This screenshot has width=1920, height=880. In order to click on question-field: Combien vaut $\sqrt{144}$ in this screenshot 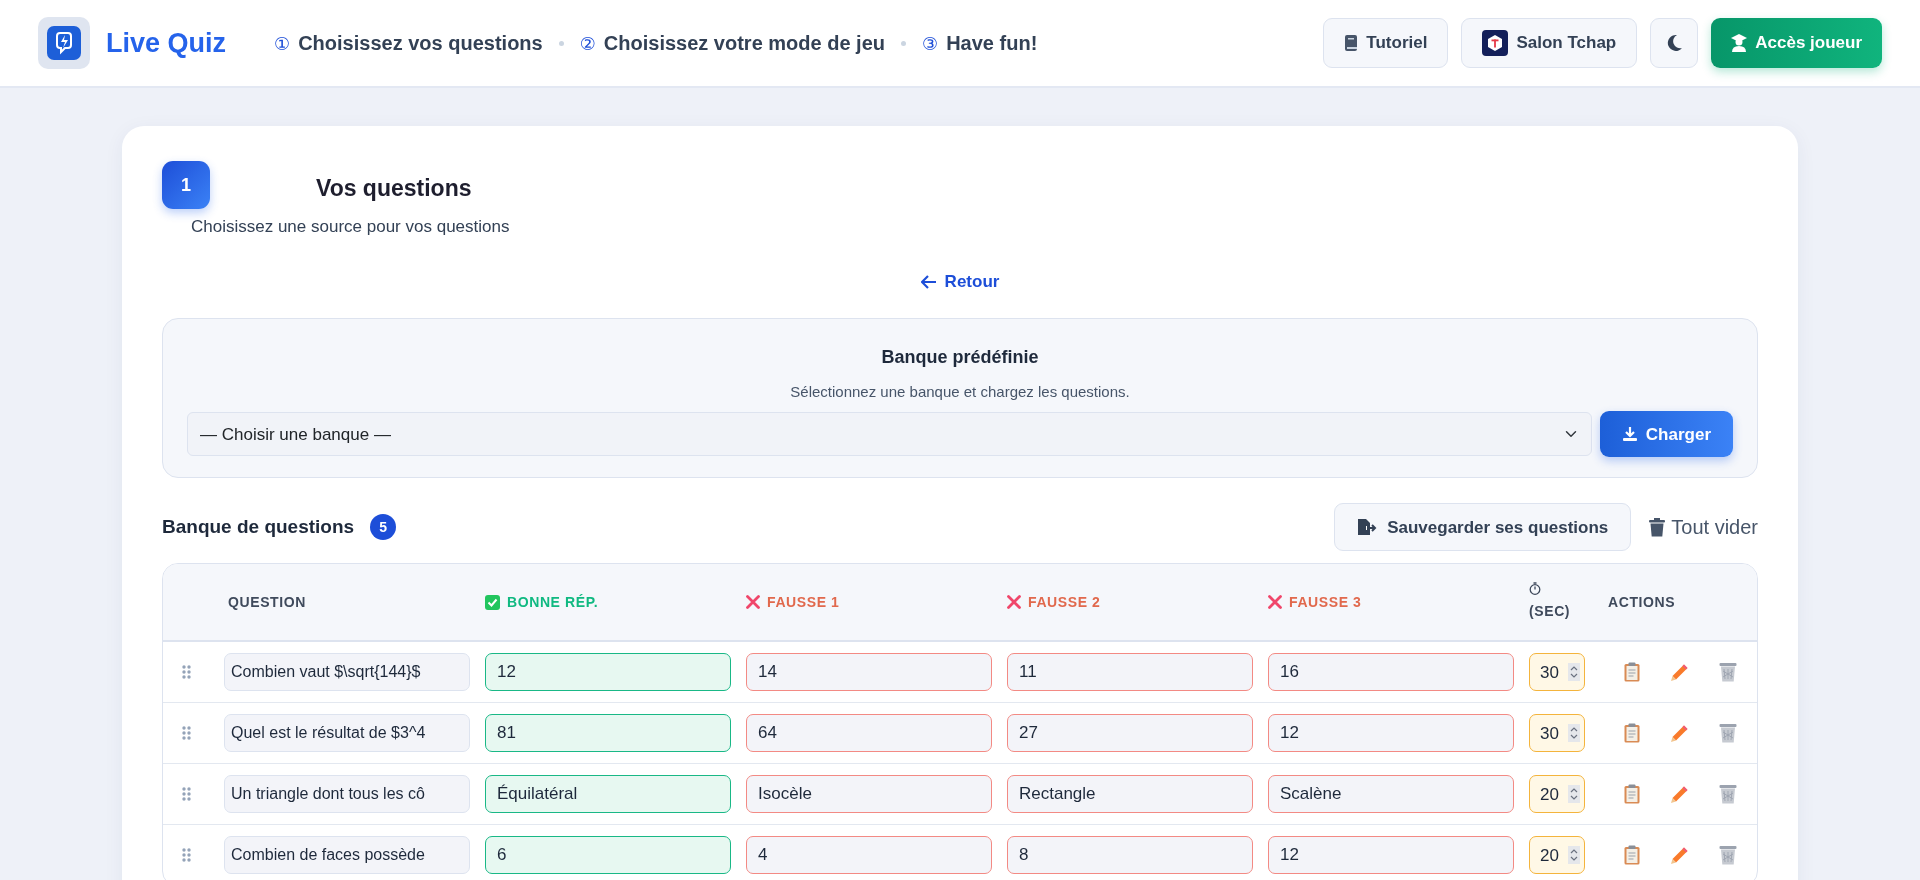, I will do `click(347, 672)`.